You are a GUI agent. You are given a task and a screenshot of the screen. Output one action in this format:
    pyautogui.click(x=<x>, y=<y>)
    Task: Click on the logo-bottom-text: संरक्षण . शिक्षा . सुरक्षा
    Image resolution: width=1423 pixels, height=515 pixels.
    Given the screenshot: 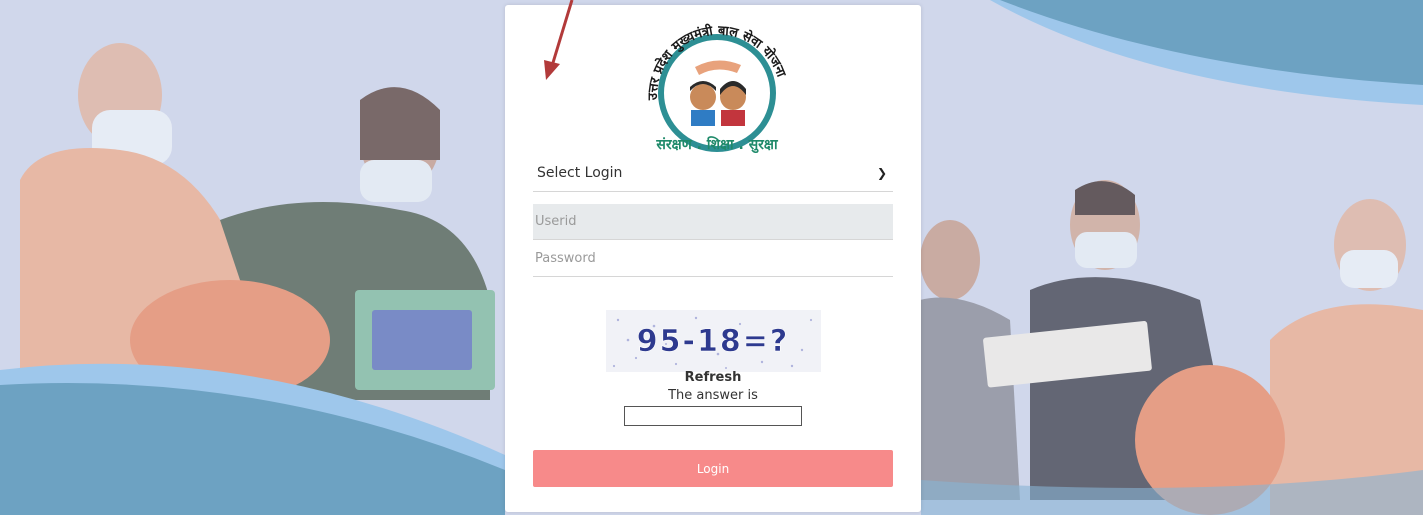 What is the action you would take?
    pyautogui.click(x=717, y=145)
    